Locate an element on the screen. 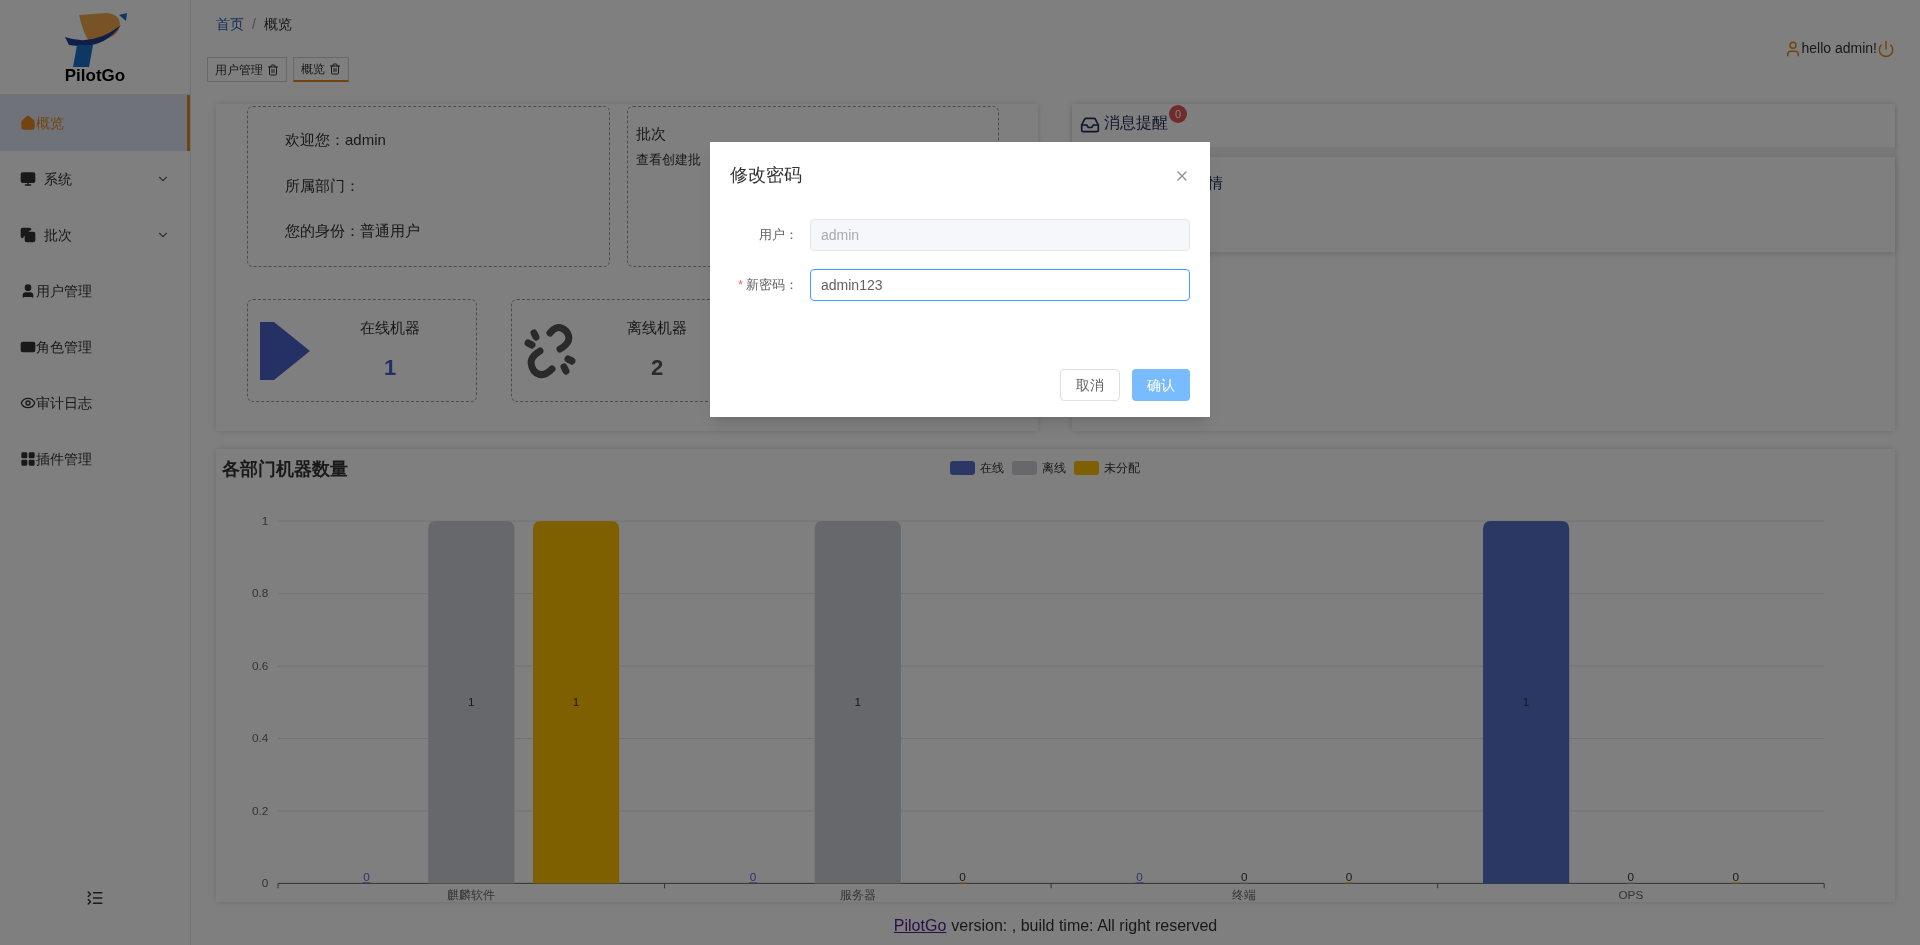 Image resolution: width=1920 pixels, height=945 pixels. required-mark: * is located at coordinates (740, 285).